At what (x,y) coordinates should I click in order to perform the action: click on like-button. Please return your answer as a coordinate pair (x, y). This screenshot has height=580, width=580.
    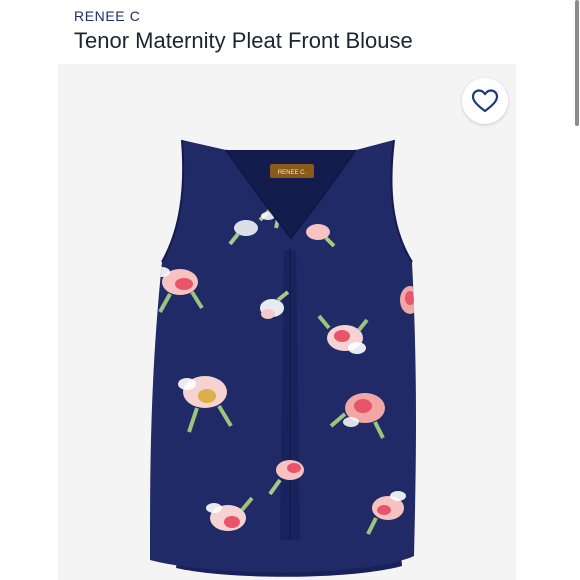
    Looking at the image, I should click on (485, 101).